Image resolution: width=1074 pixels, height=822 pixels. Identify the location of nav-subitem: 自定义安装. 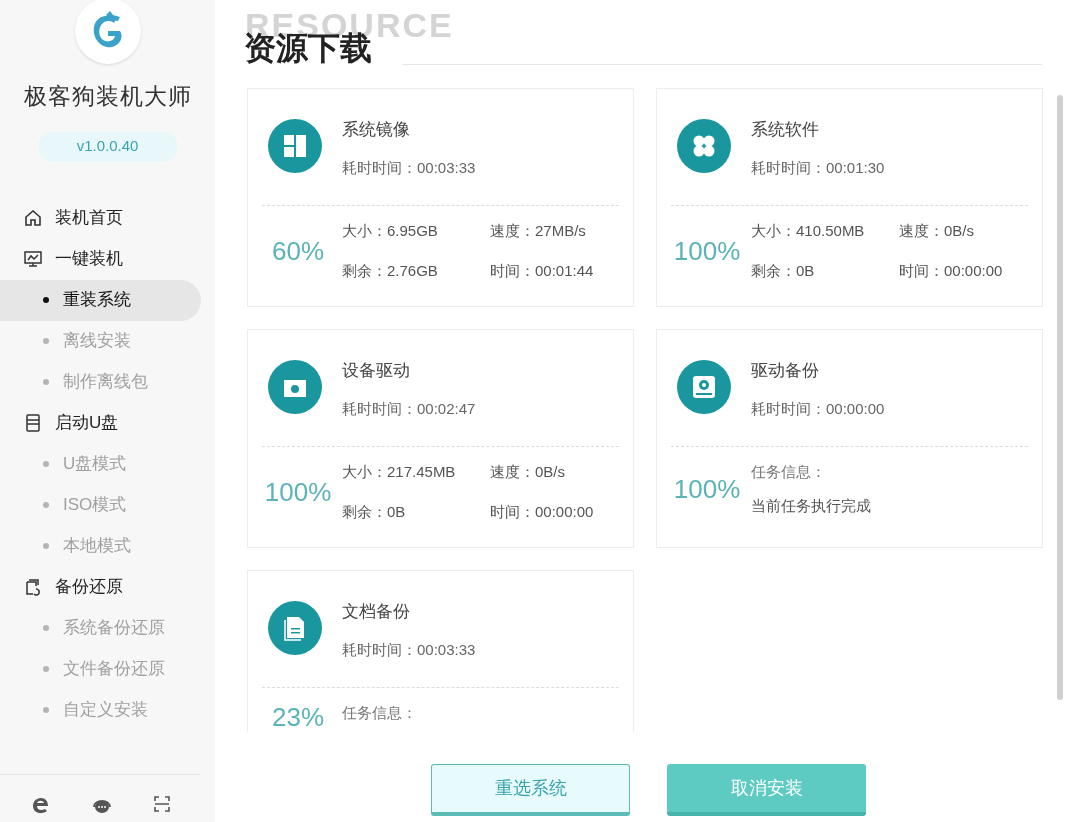
(100, 710).